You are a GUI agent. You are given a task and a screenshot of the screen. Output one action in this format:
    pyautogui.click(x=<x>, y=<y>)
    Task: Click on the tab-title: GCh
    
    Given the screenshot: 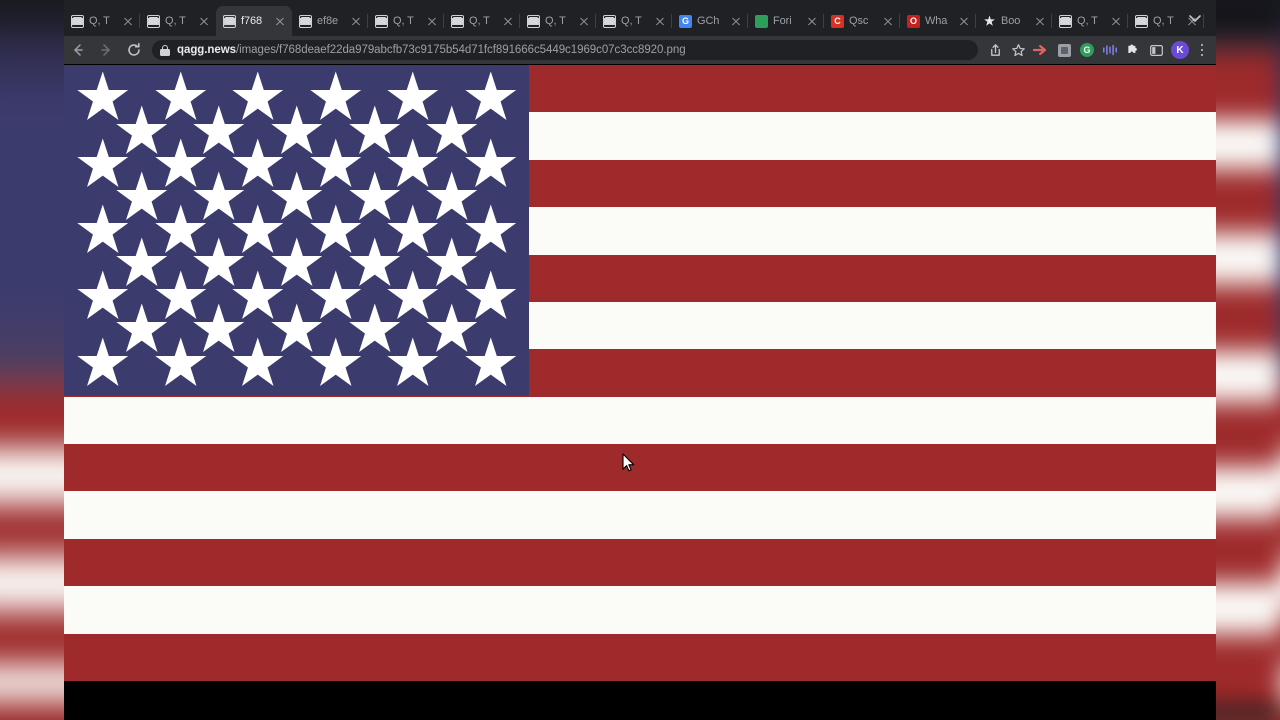 What is the action you would take?
    pyautogui.click(x=708, y=21)
    